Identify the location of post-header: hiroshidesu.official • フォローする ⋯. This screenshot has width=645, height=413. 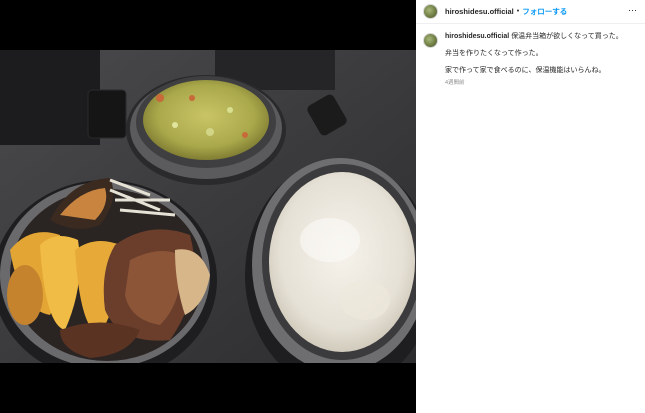
(530, 12).